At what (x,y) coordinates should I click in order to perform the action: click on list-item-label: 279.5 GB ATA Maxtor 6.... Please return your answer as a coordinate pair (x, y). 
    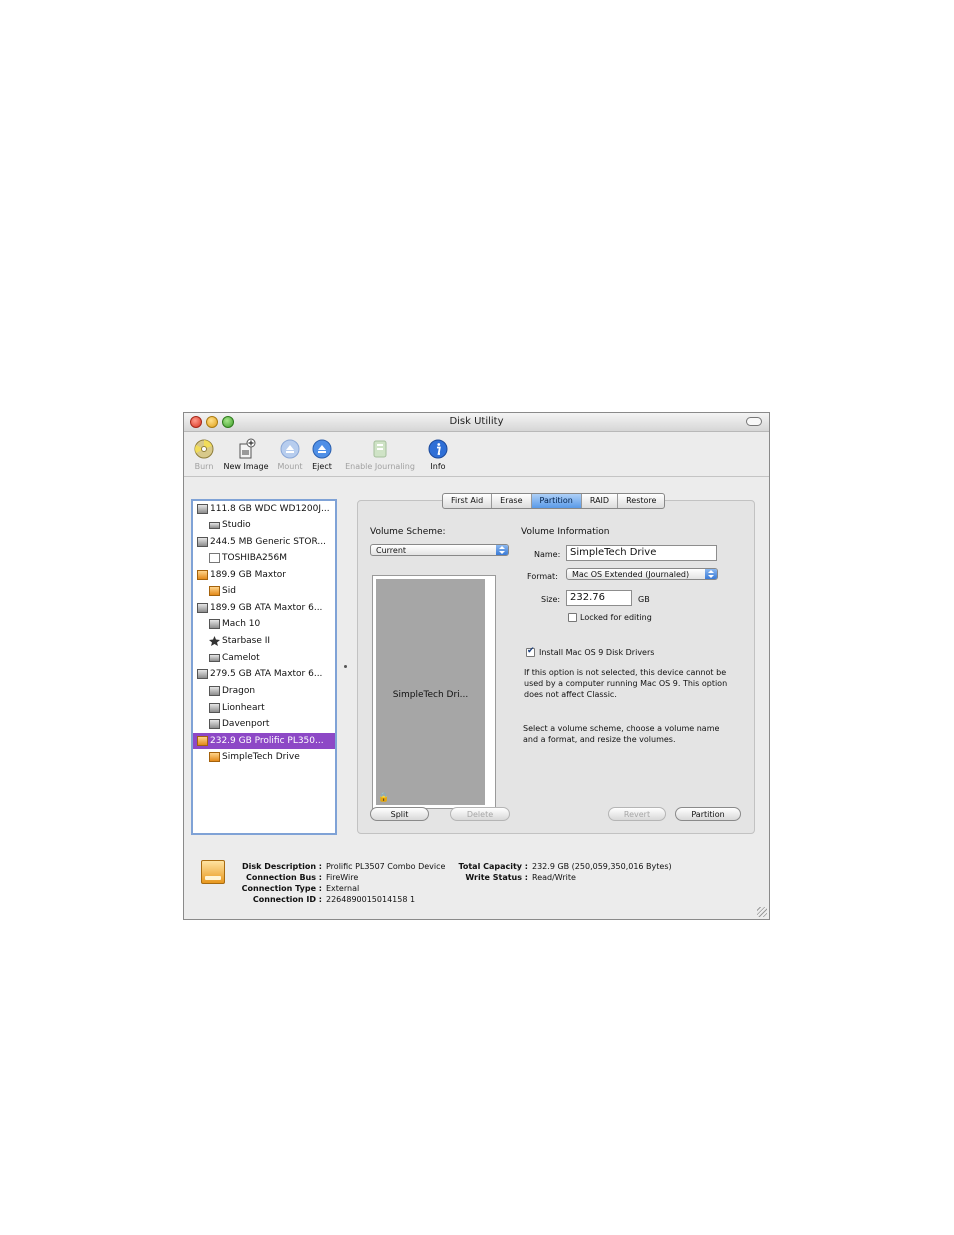
    Looking at the image, I should click on (266, 674).